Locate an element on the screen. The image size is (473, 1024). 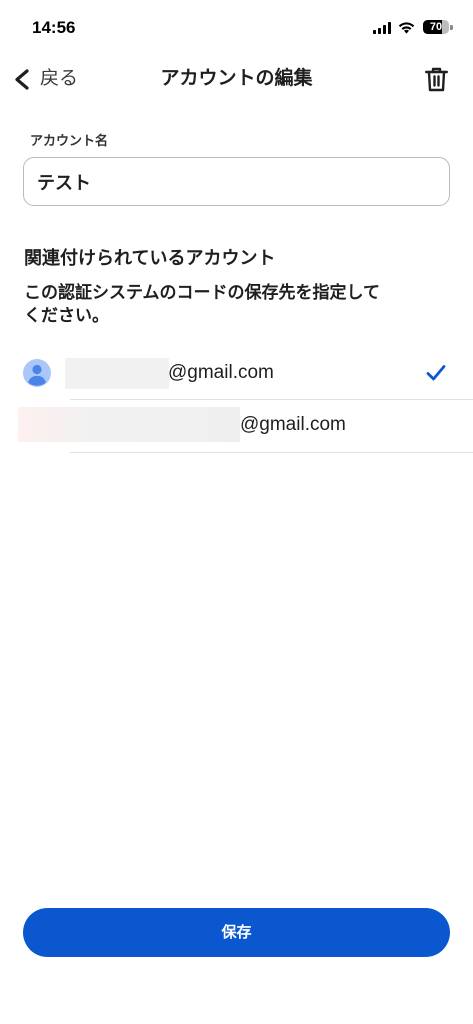
battery-icon: 70 is located at coordinates (436, 27).